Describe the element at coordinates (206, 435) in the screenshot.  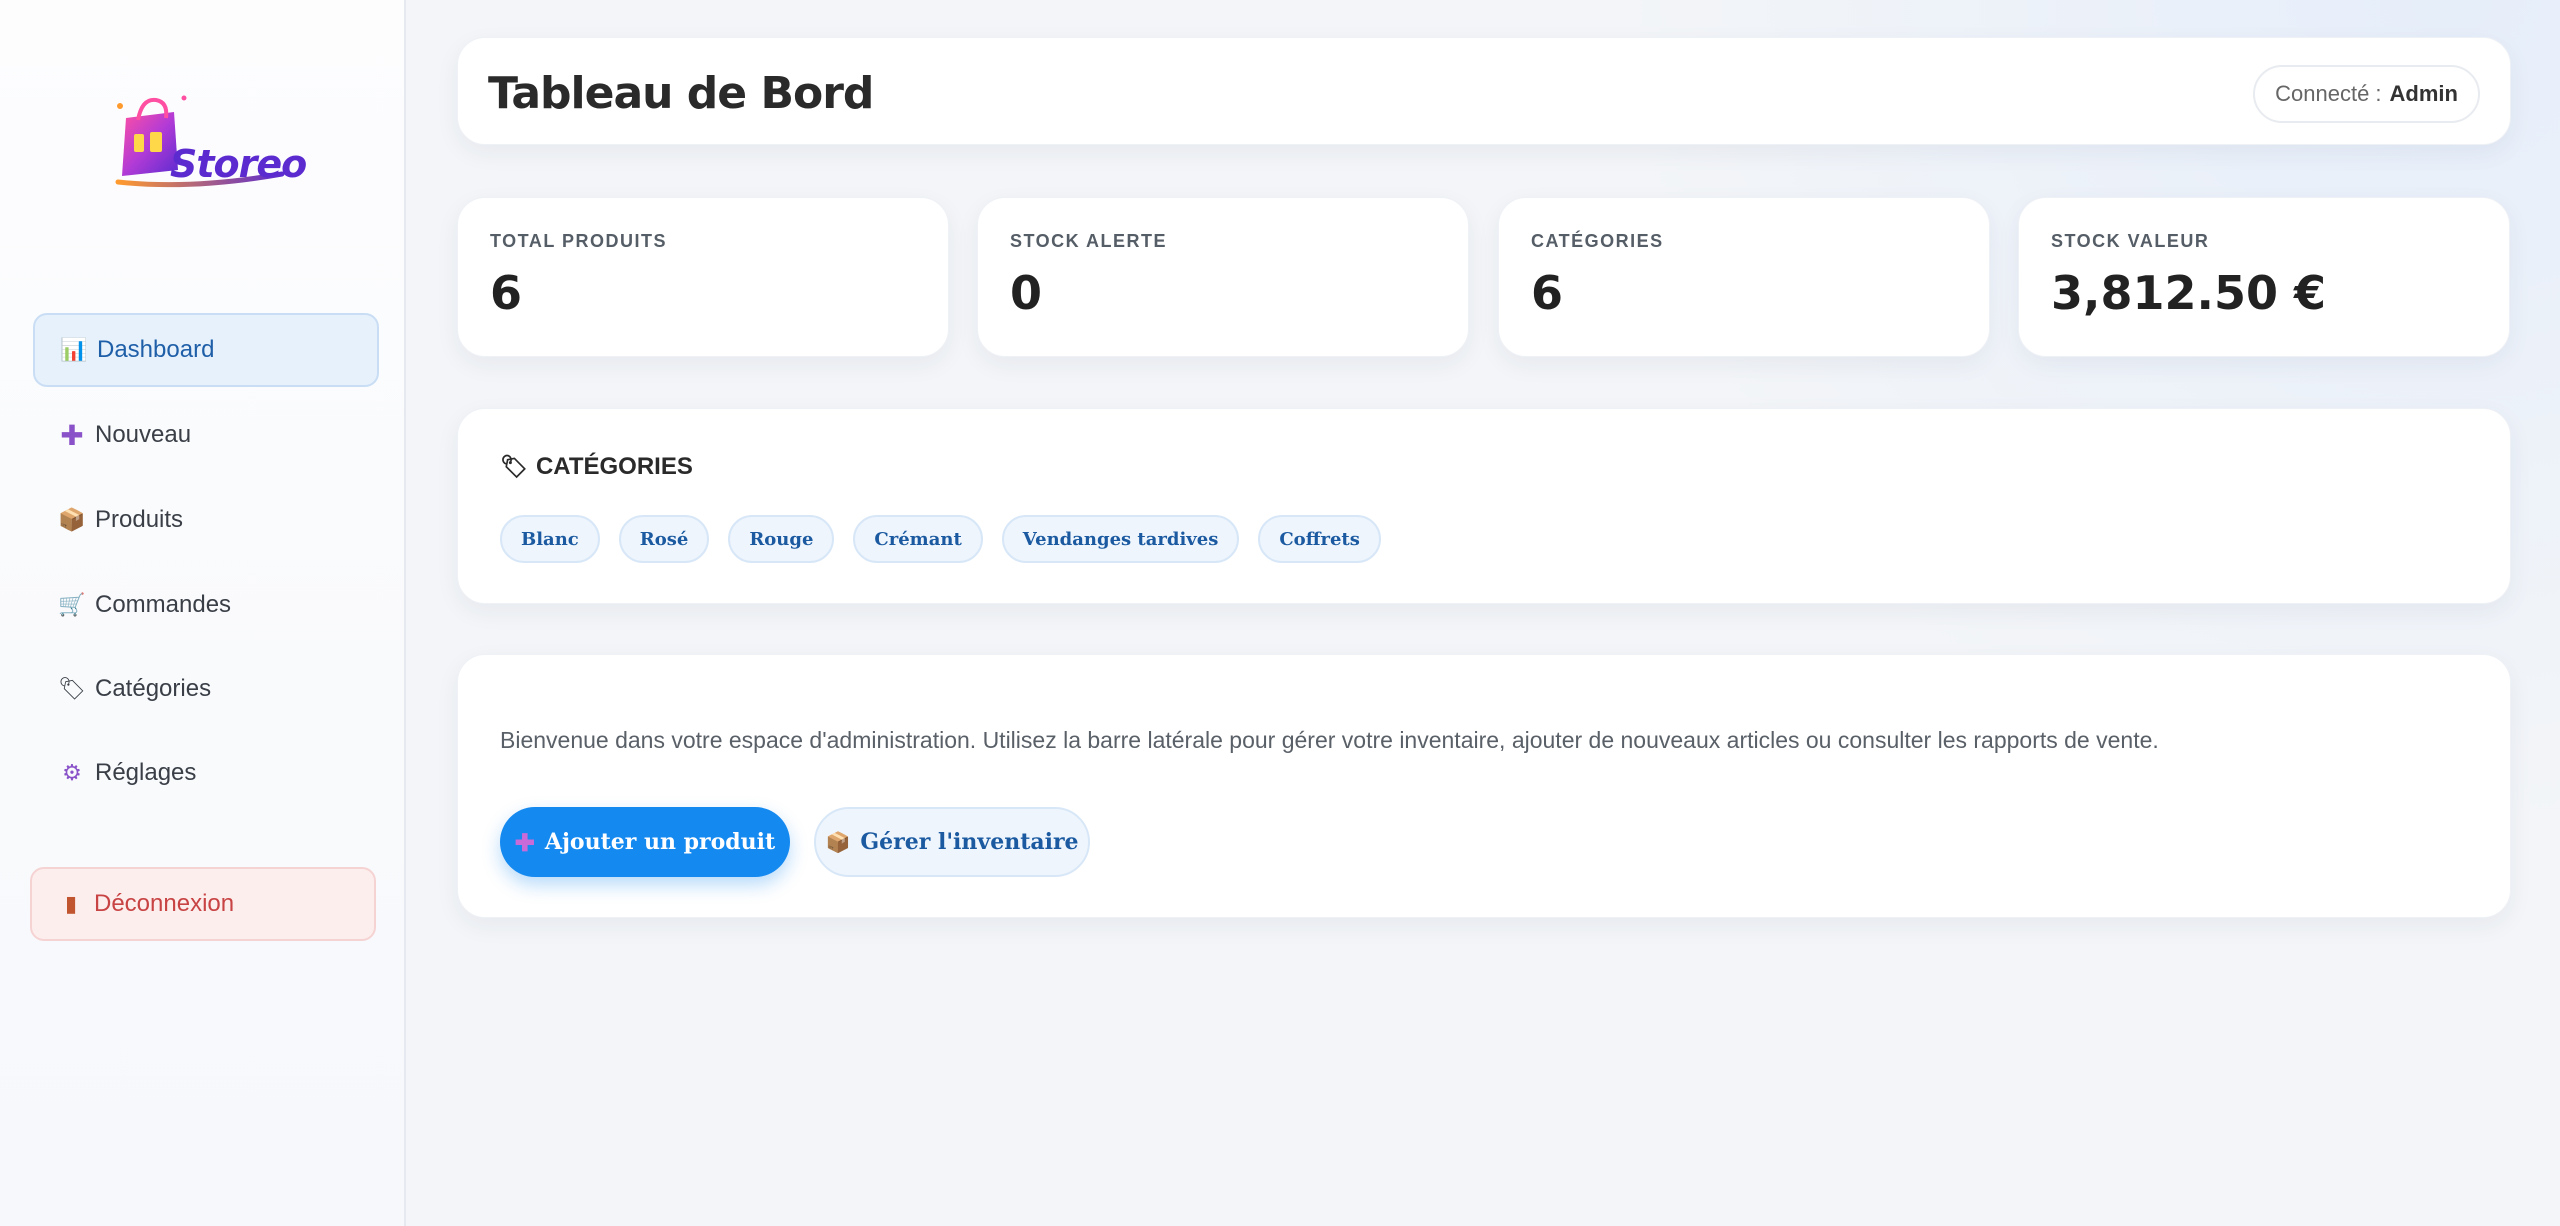
I see `sidebar-item-nouveau: ✚ Nouveau` at that location.